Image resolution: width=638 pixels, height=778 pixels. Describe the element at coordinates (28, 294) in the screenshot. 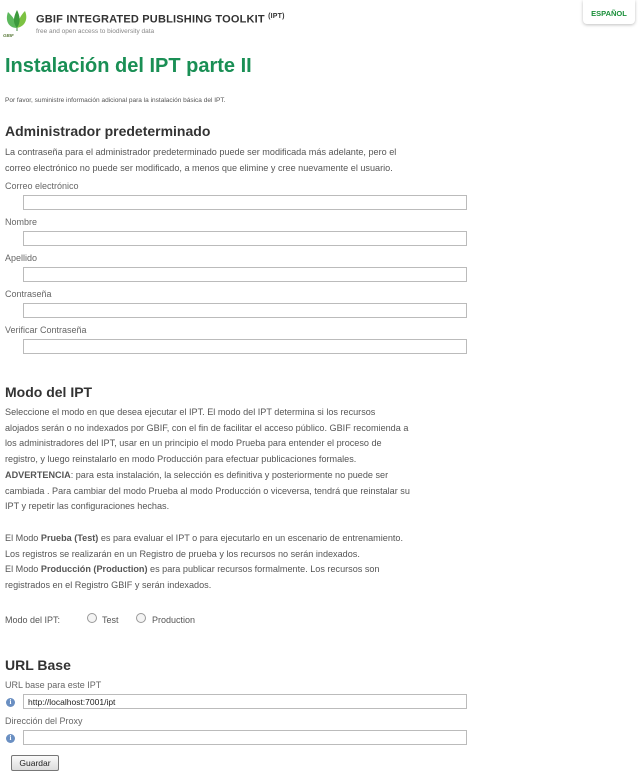

I see `password-label: Contraseña` at that location.